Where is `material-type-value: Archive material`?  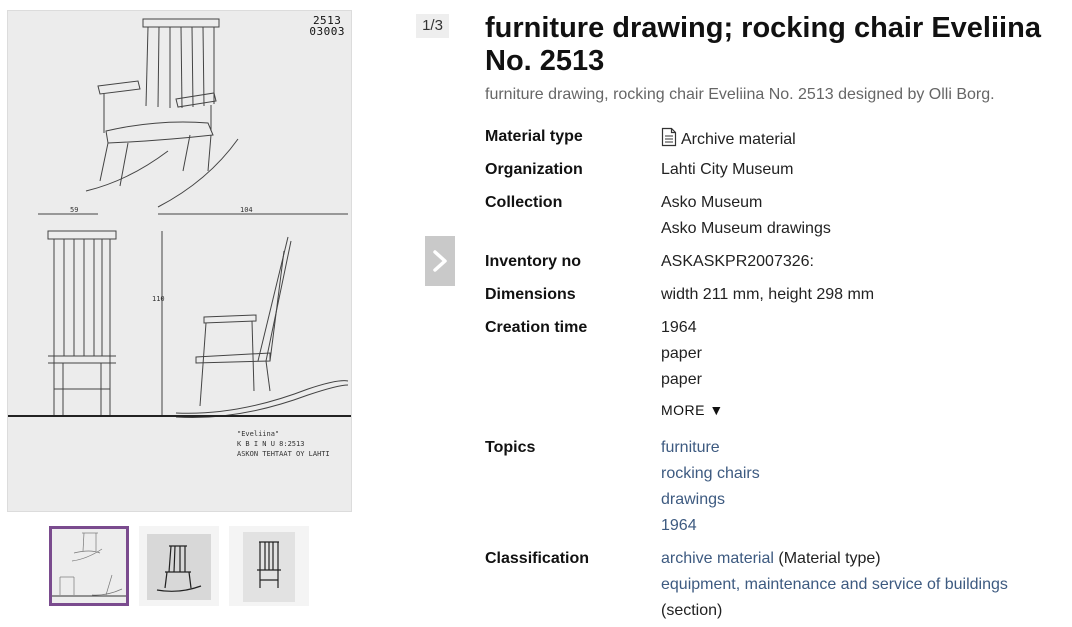
material-type-value: Archive material is located at coordinates (738, 139).